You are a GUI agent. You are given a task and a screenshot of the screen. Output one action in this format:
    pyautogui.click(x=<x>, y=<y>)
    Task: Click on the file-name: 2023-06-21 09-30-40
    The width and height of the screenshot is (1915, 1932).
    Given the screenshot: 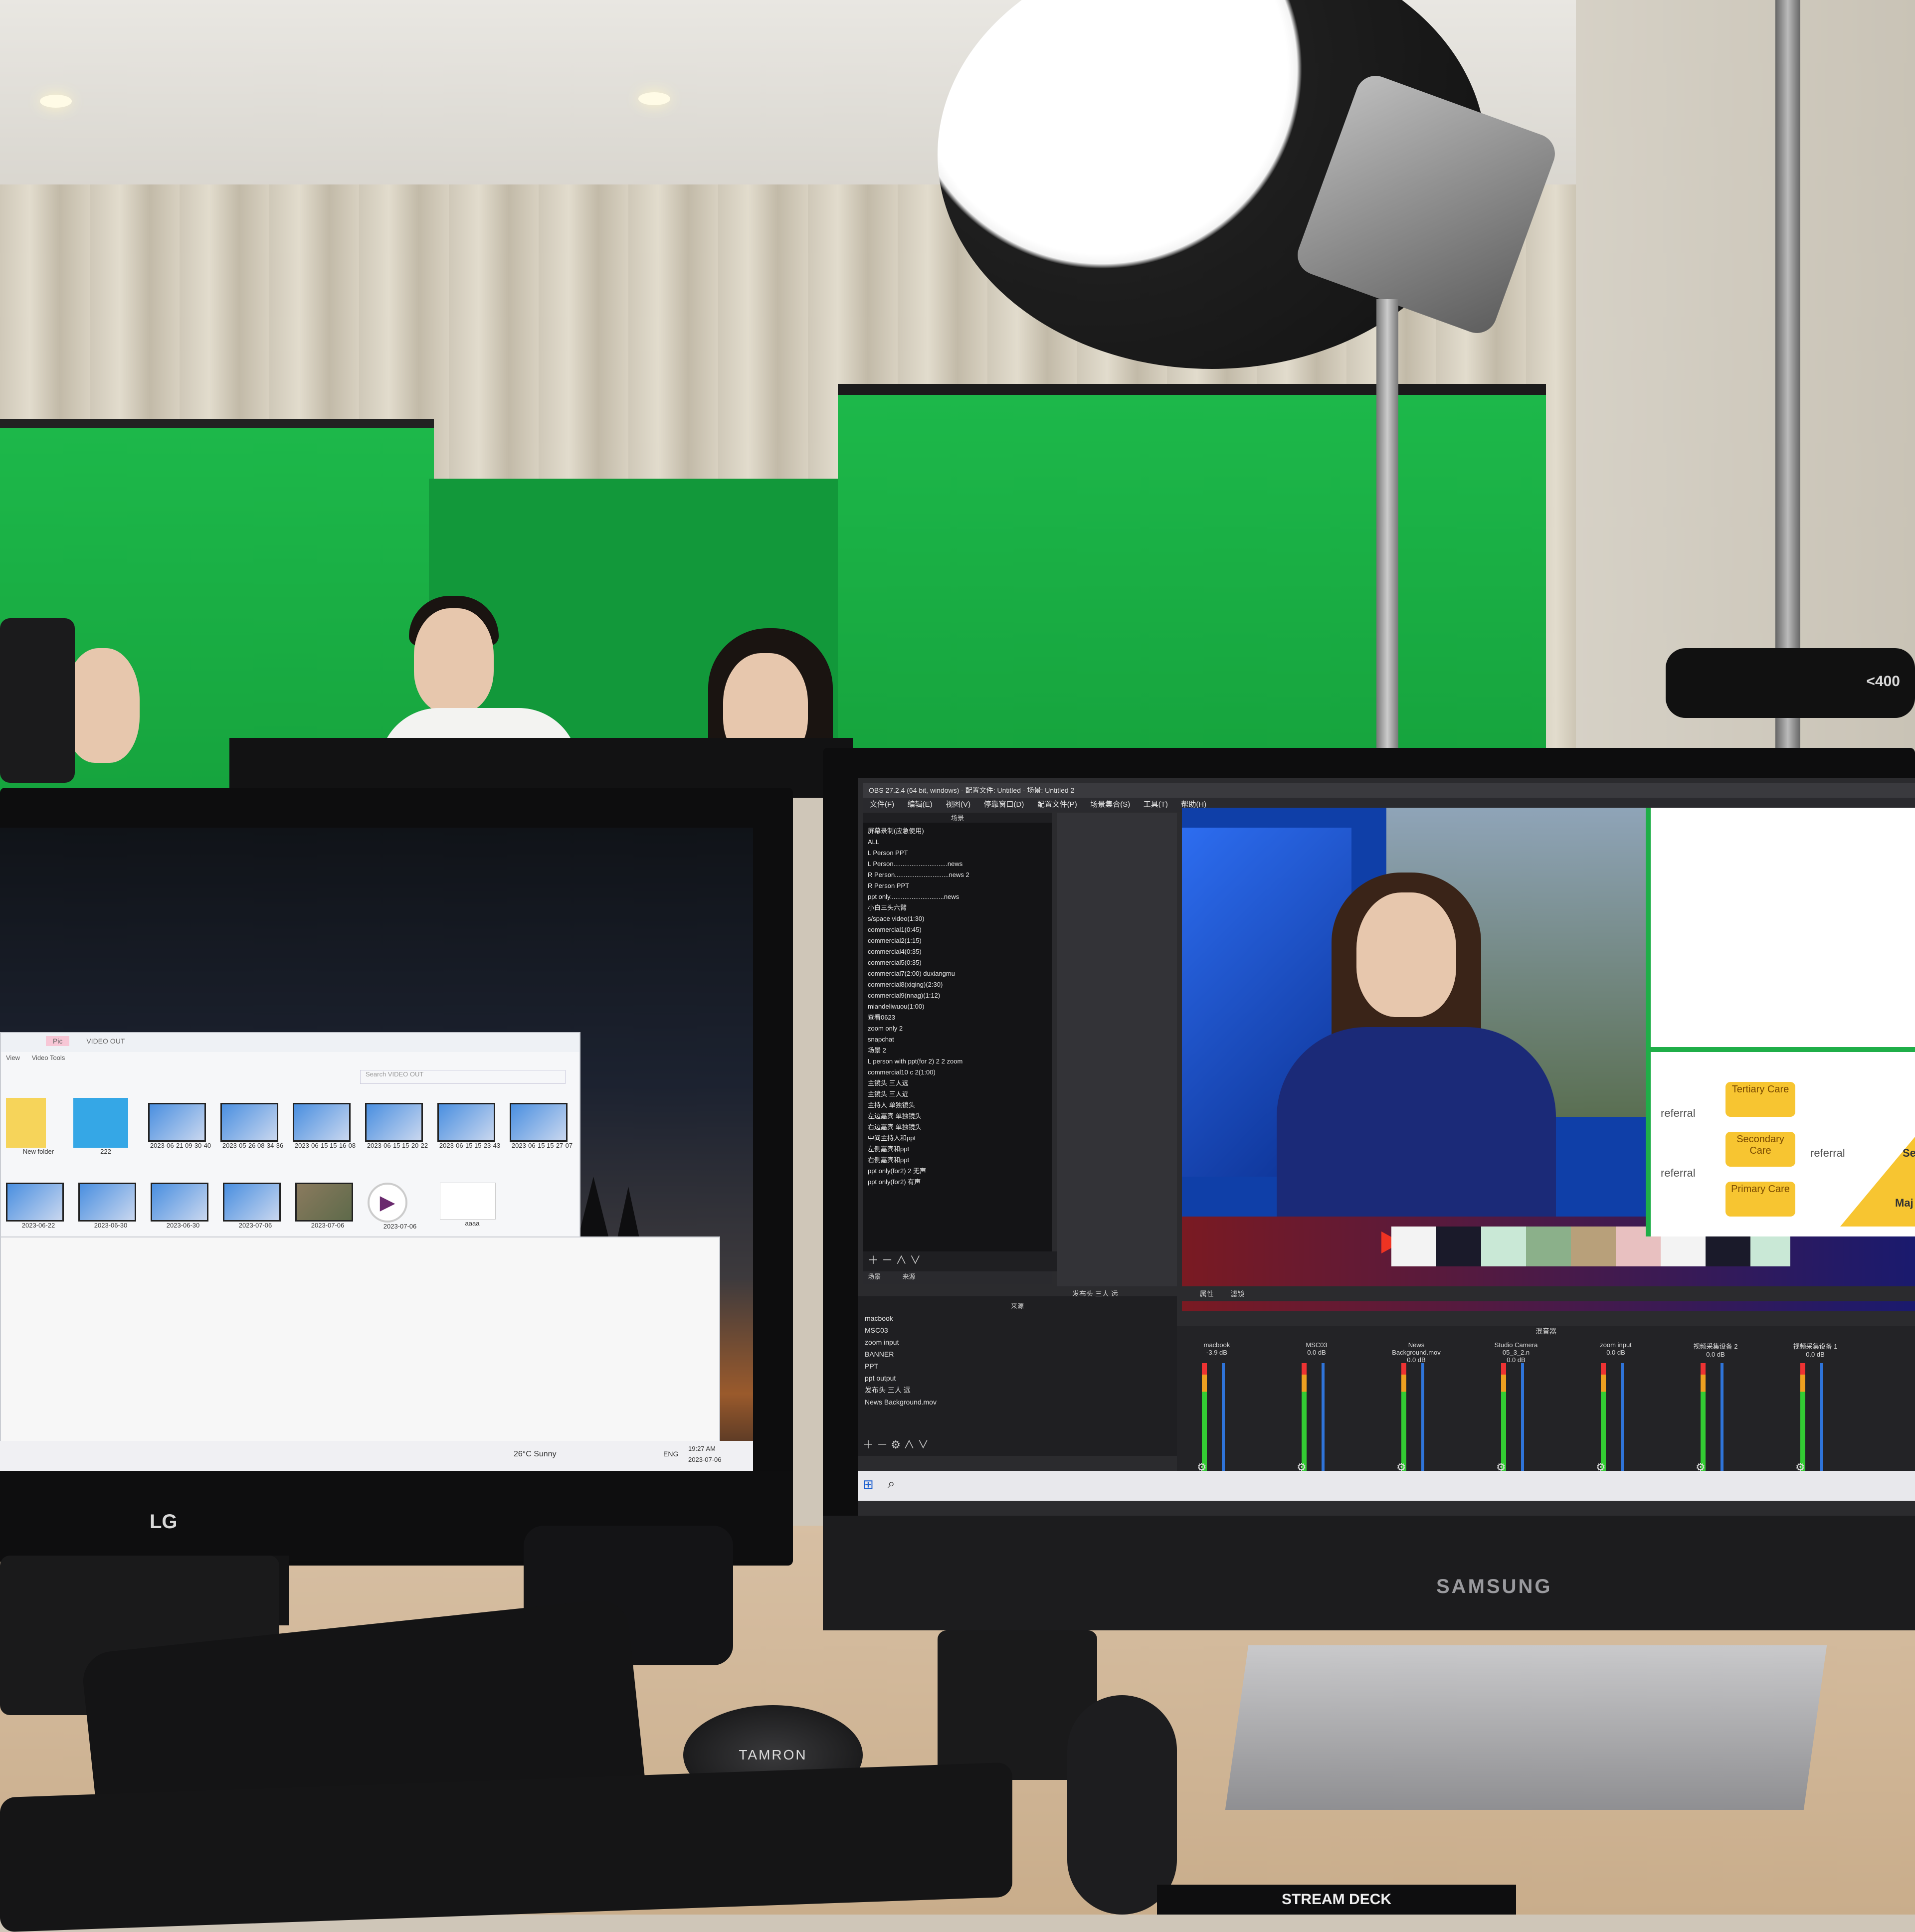 What is the action you would take?
    pyautogui.click(x=180, y=1145)
    